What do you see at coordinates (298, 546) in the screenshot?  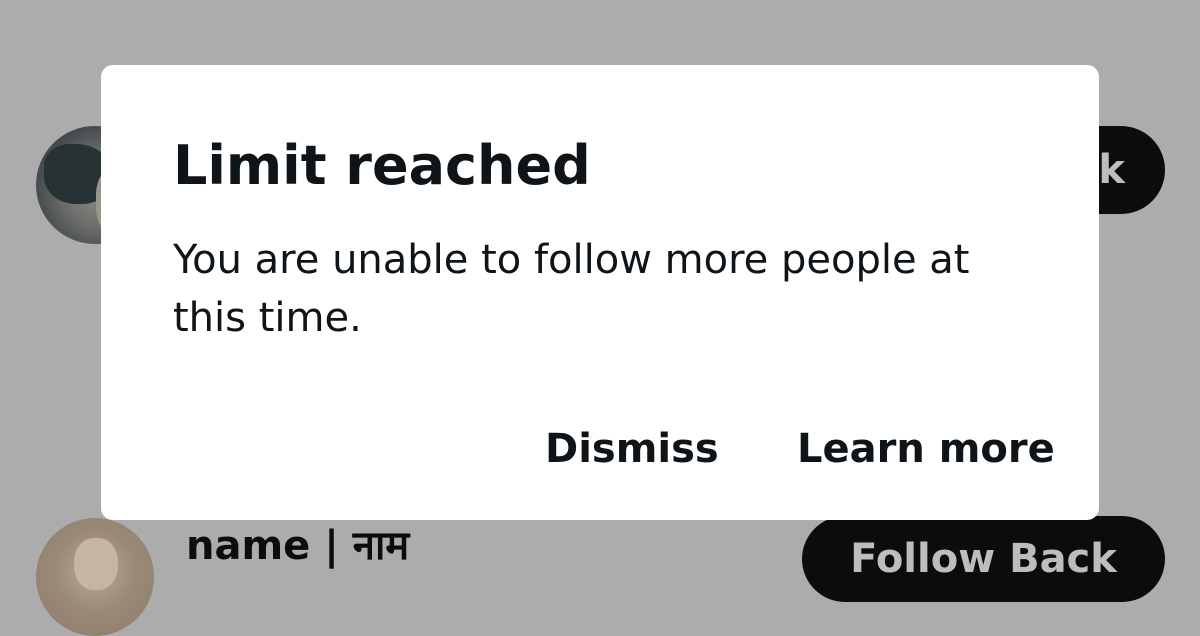 I see `user-display-name: name | नाम` at bounding box center [298, 546].